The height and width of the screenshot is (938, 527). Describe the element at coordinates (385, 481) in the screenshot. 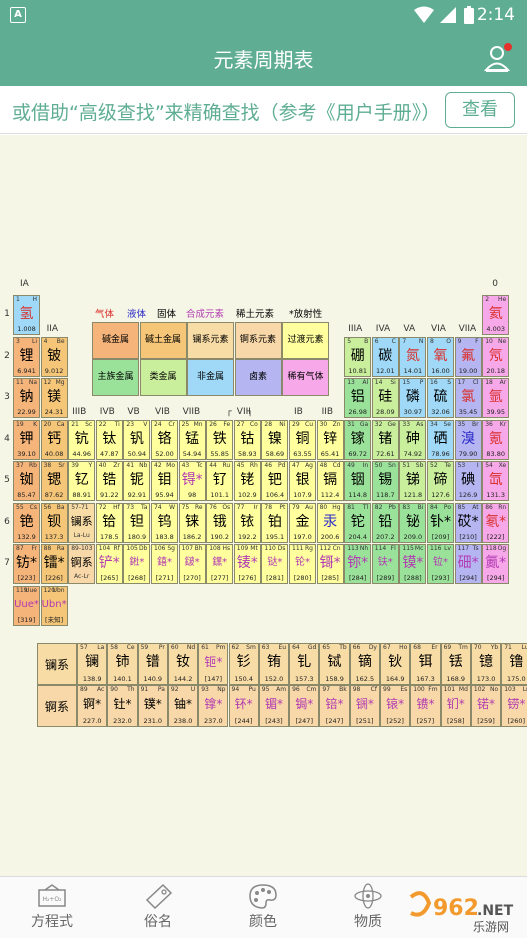

I see `element-cell-sn: 50 Sn 锡 118.7` at that location.